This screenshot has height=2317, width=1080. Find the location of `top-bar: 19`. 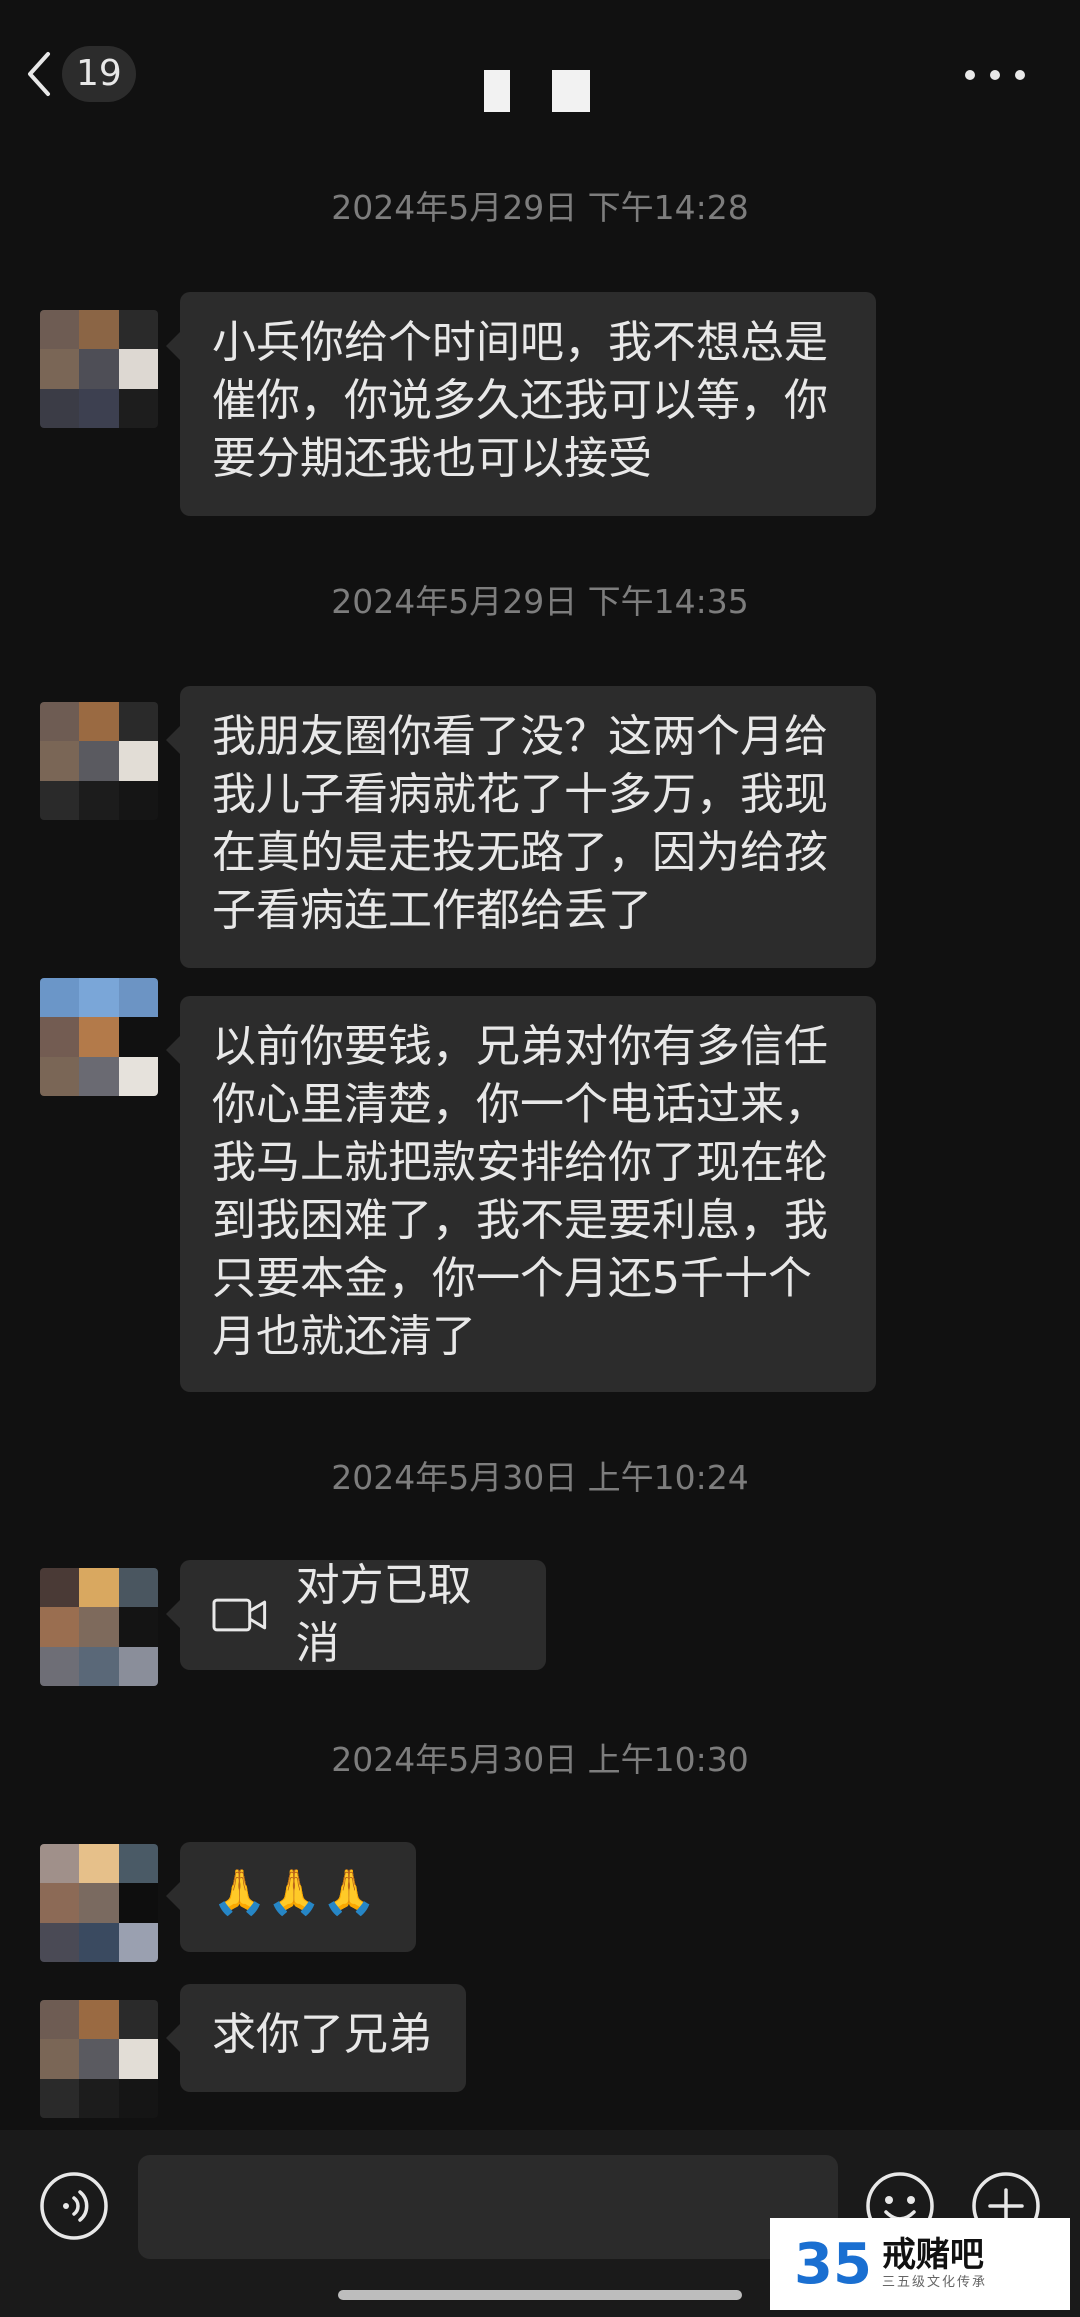

top-bar: 19 is located at coordinates (540, 75).